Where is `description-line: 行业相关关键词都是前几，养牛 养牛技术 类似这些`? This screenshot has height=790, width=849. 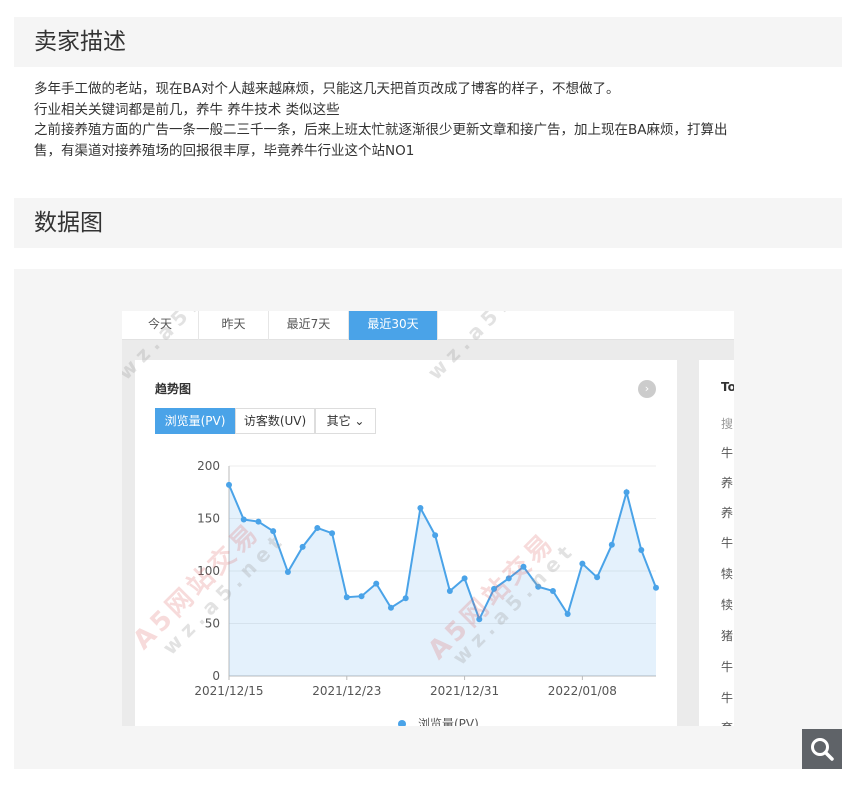 description-line: 行业相关关键词都是前几，养牛 养牛技术 类似这些 is located at coordinates (187, 109).